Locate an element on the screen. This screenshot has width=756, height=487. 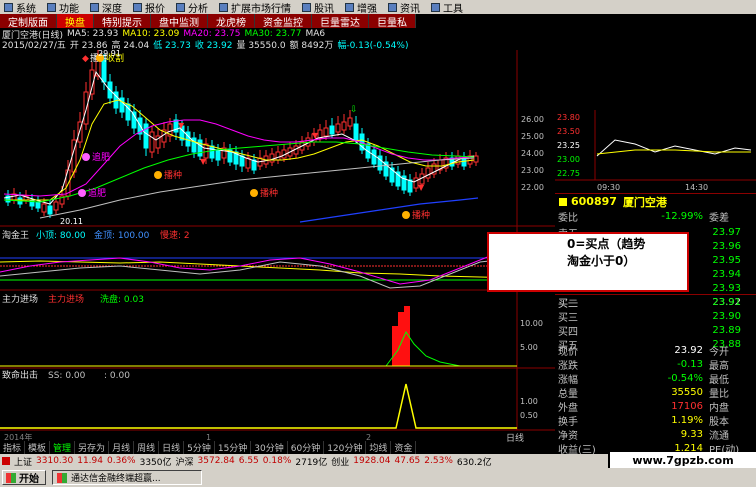
label-buy-2: 播种 is located at coordinates (173, 175).